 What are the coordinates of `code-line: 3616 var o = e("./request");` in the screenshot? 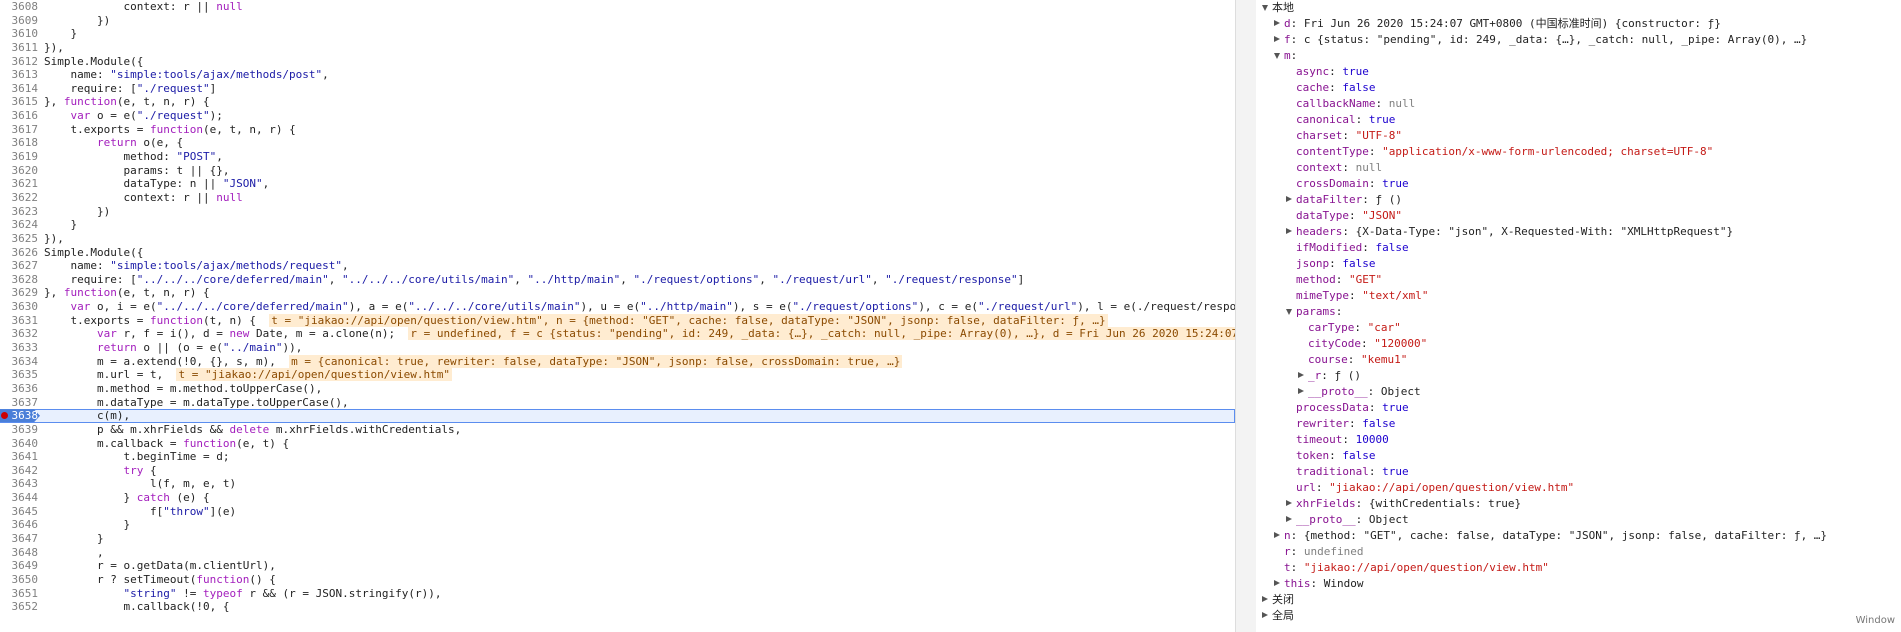 It's located at (617, 116).